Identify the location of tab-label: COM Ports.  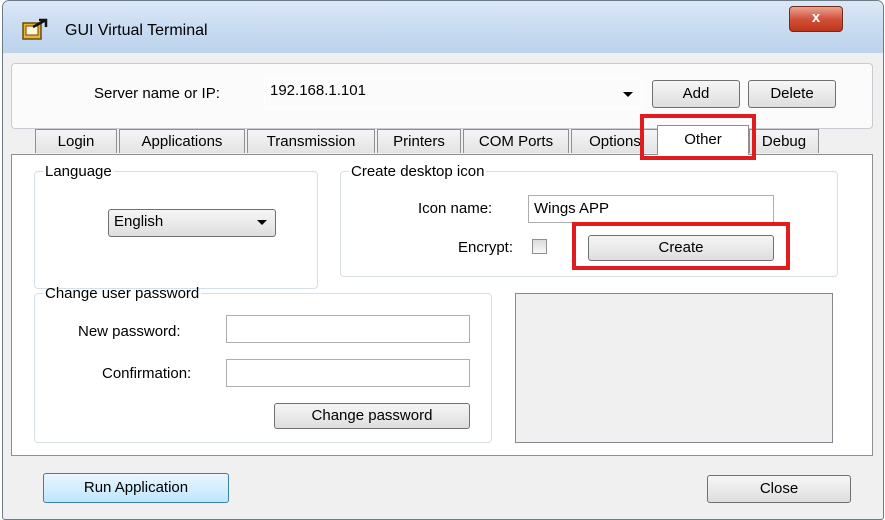
(516, 141).